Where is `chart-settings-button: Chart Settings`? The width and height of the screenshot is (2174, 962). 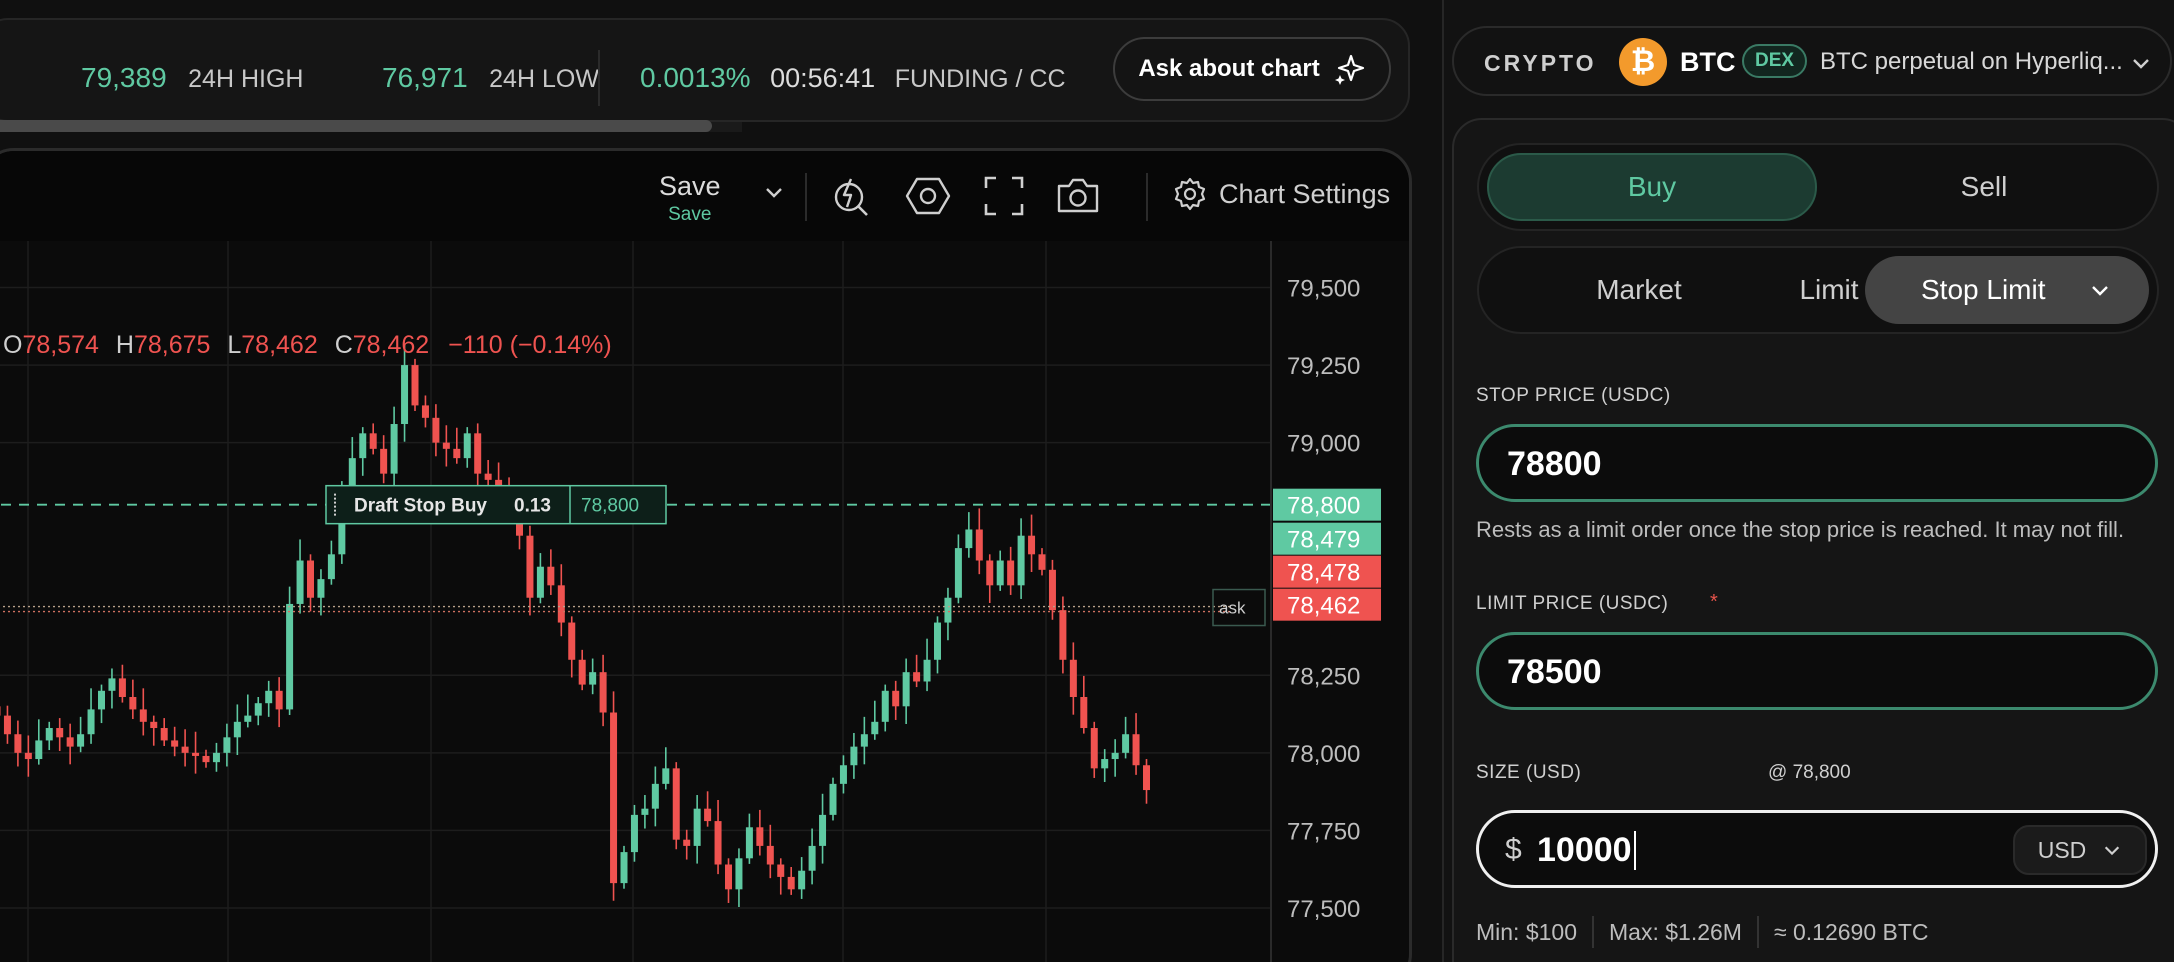 chart-settings-button: Chart Settings is located at coordinates (1281, 194).